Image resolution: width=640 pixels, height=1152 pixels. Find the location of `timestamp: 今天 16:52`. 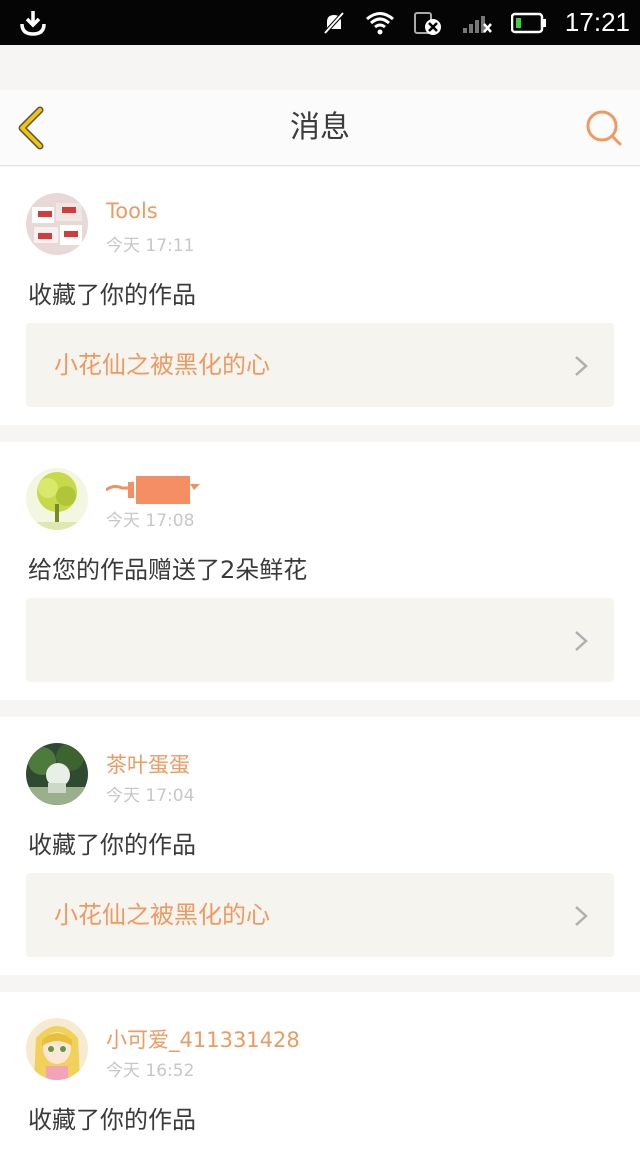

timestamp: 今天 16:52 is located at coordinates (150, 1071).